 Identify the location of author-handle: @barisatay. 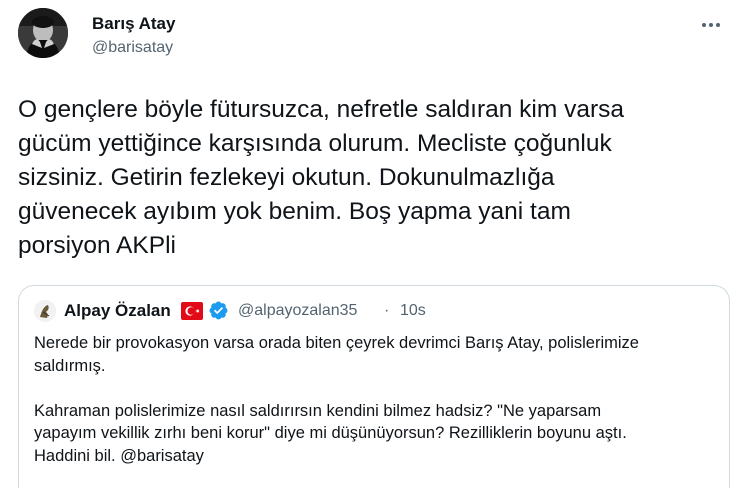
(132, 48).